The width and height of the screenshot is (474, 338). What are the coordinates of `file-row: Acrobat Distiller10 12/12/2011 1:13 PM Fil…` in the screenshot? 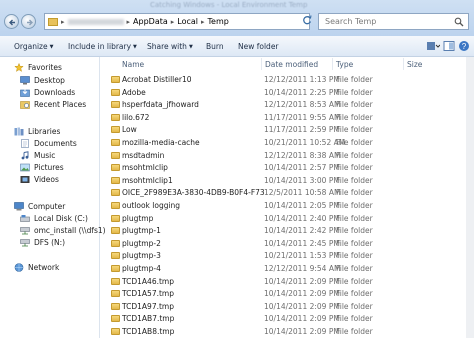 It's located at (287, 80).